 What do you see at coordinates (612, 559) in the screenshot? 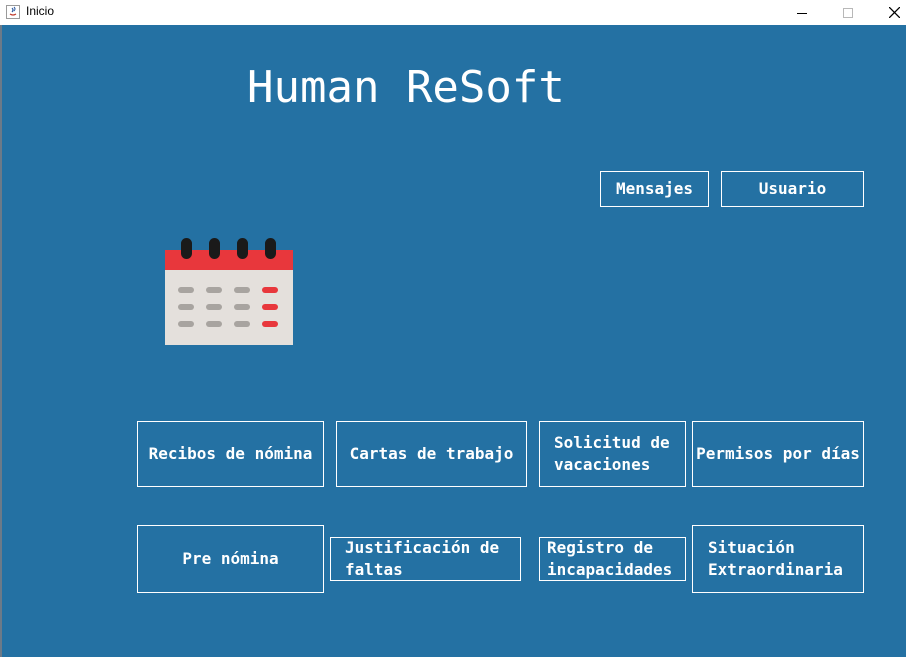
I see `disability-registration-button: Registro de incapacidades` at bounding box center [612, 559].